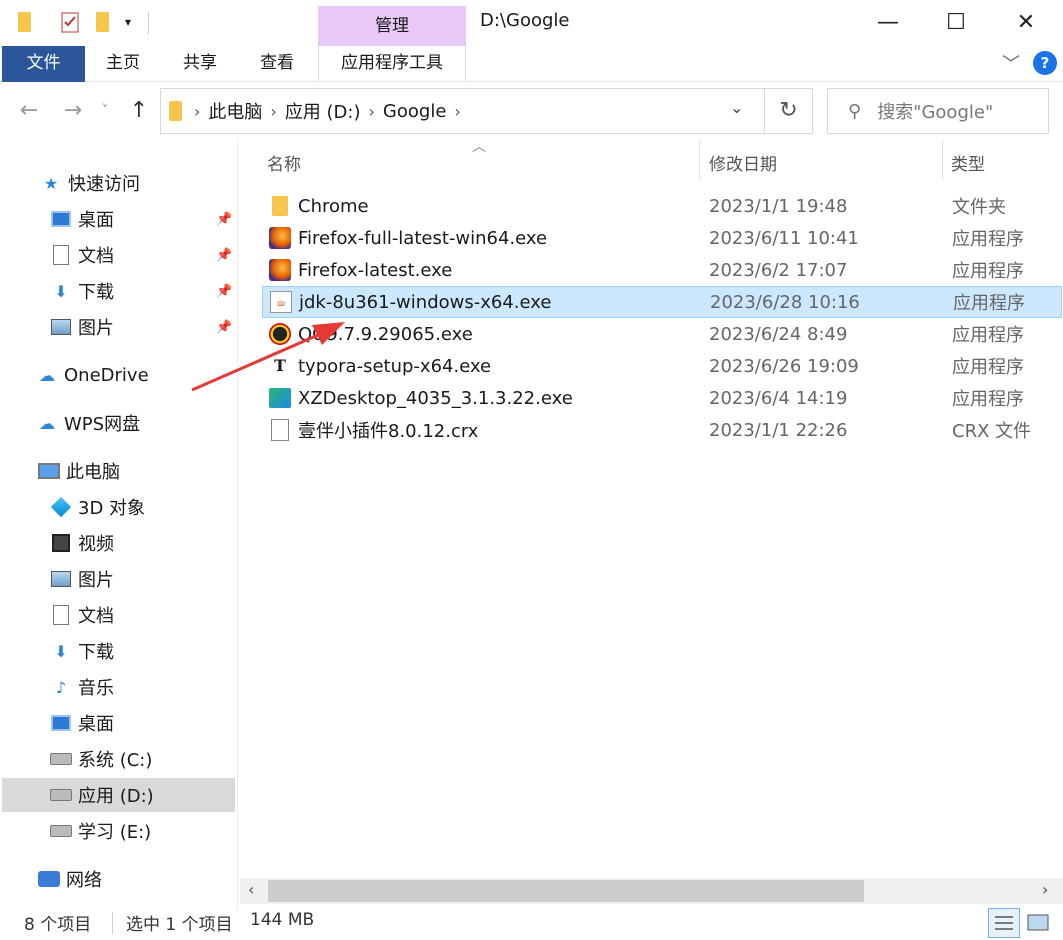  Describe the element at coordinates (144, 327) in the screenshot. I see `sidebar-item-pictures: 图片 📌` at that location.